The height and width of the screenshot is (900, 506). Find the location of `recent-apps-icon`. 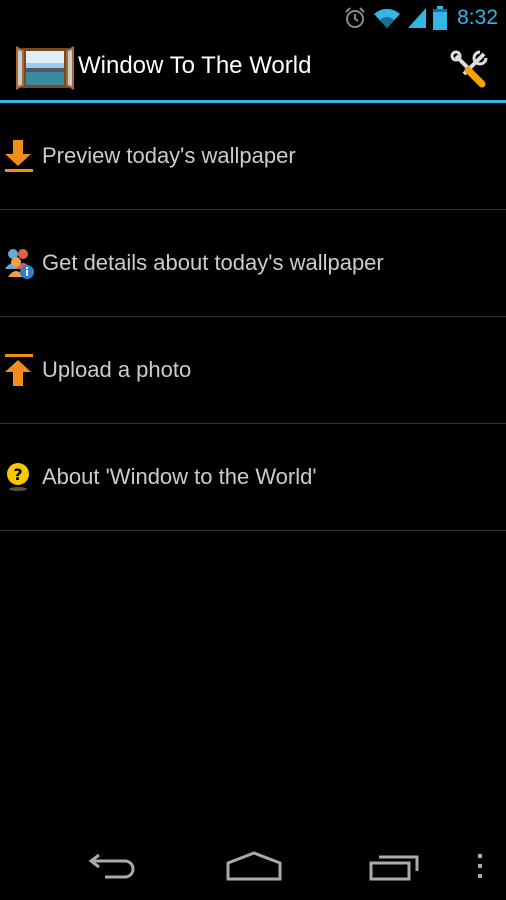

recent-apps-icon is located at coordinates (394, 868).